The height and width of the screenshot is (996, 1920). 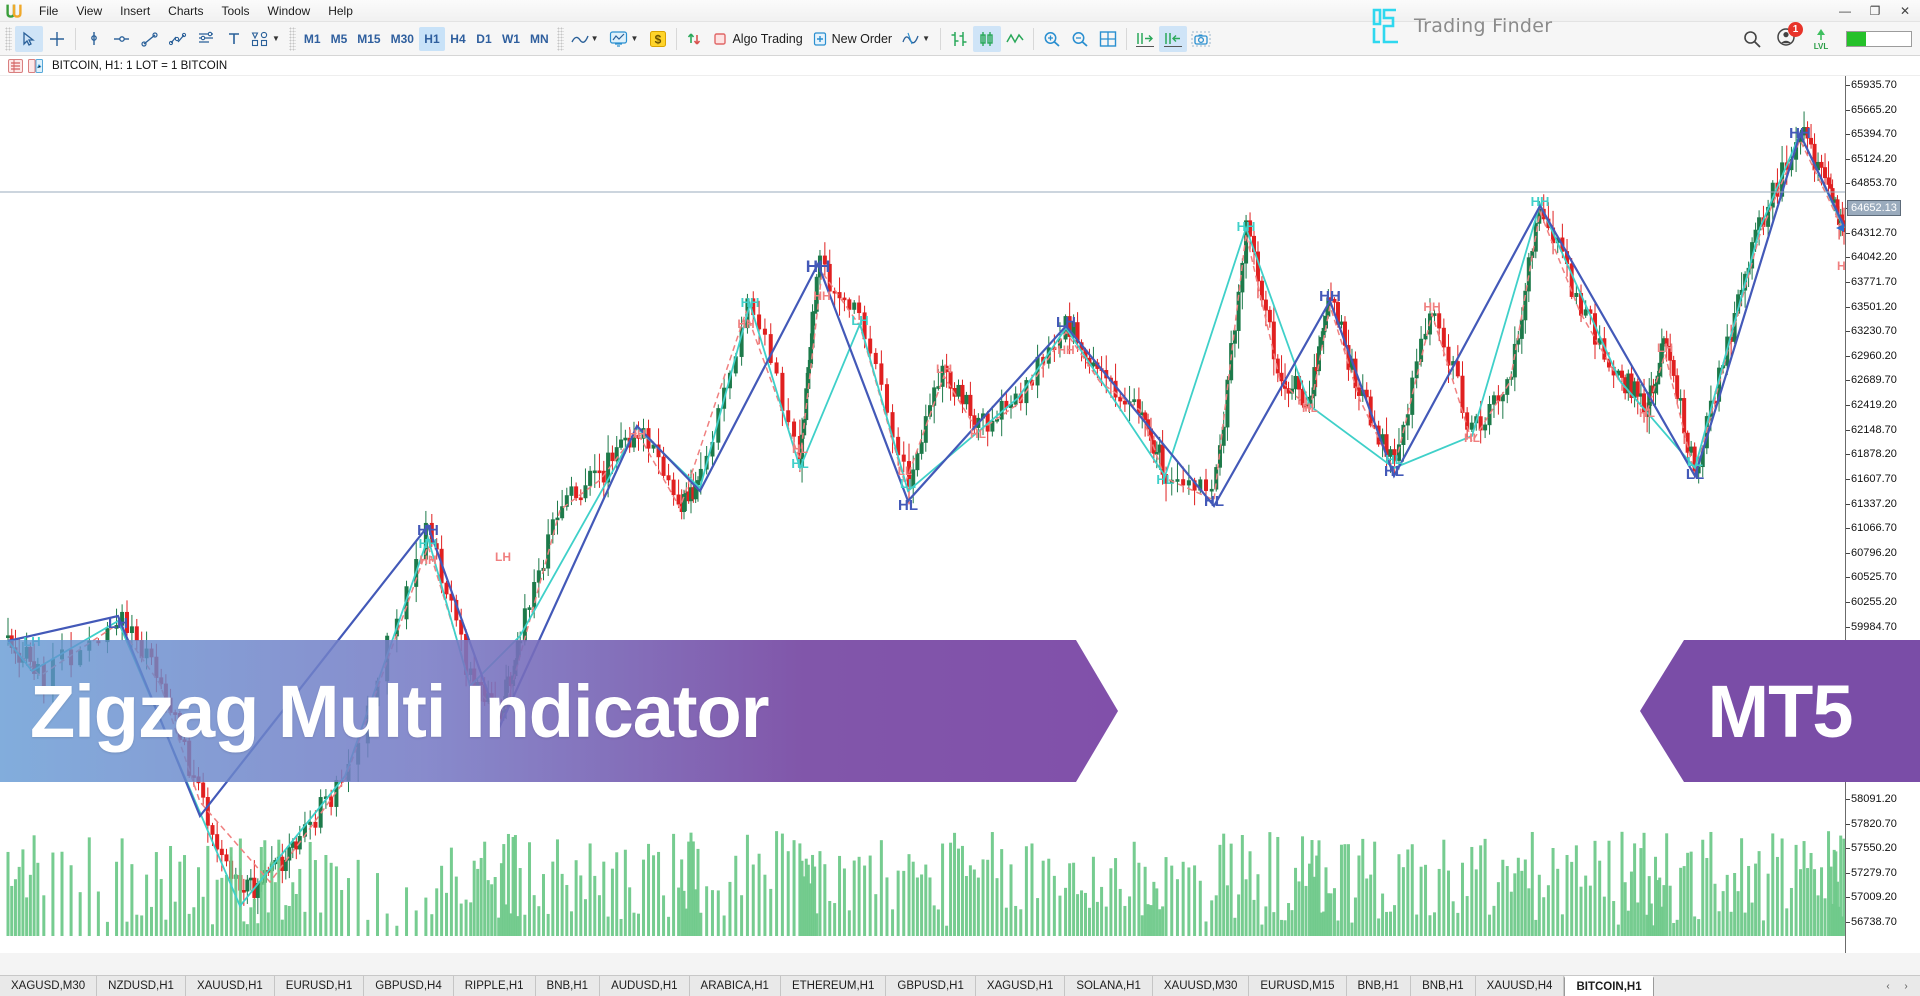 I want to click on tab-scroll-right: ›, so click(x=1906, y=986).